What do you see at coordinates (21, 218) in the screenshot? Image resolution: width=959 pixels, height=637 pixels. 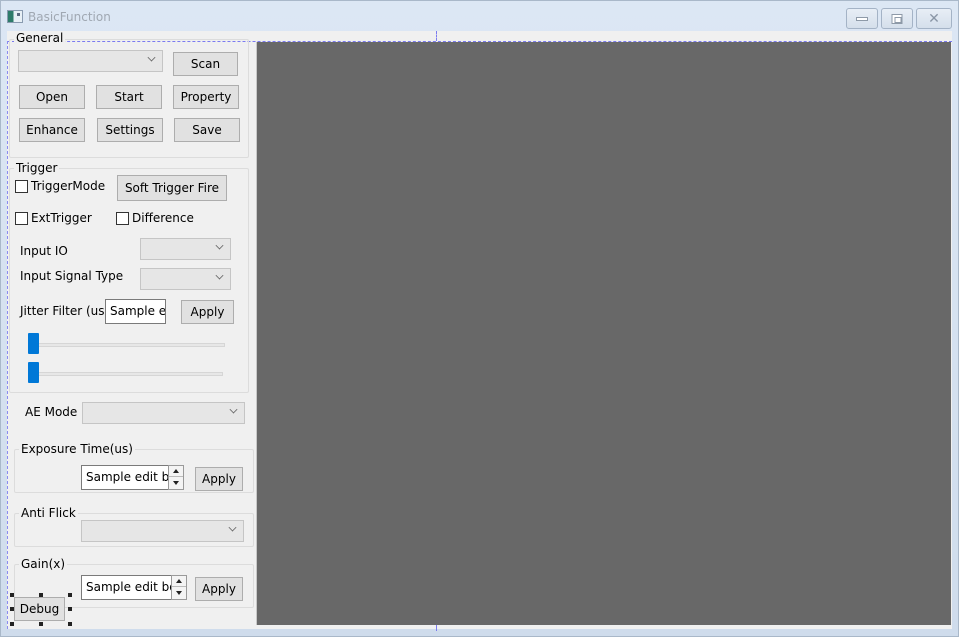 I see `ext-trigger-box` at bounding box center [21, 218].